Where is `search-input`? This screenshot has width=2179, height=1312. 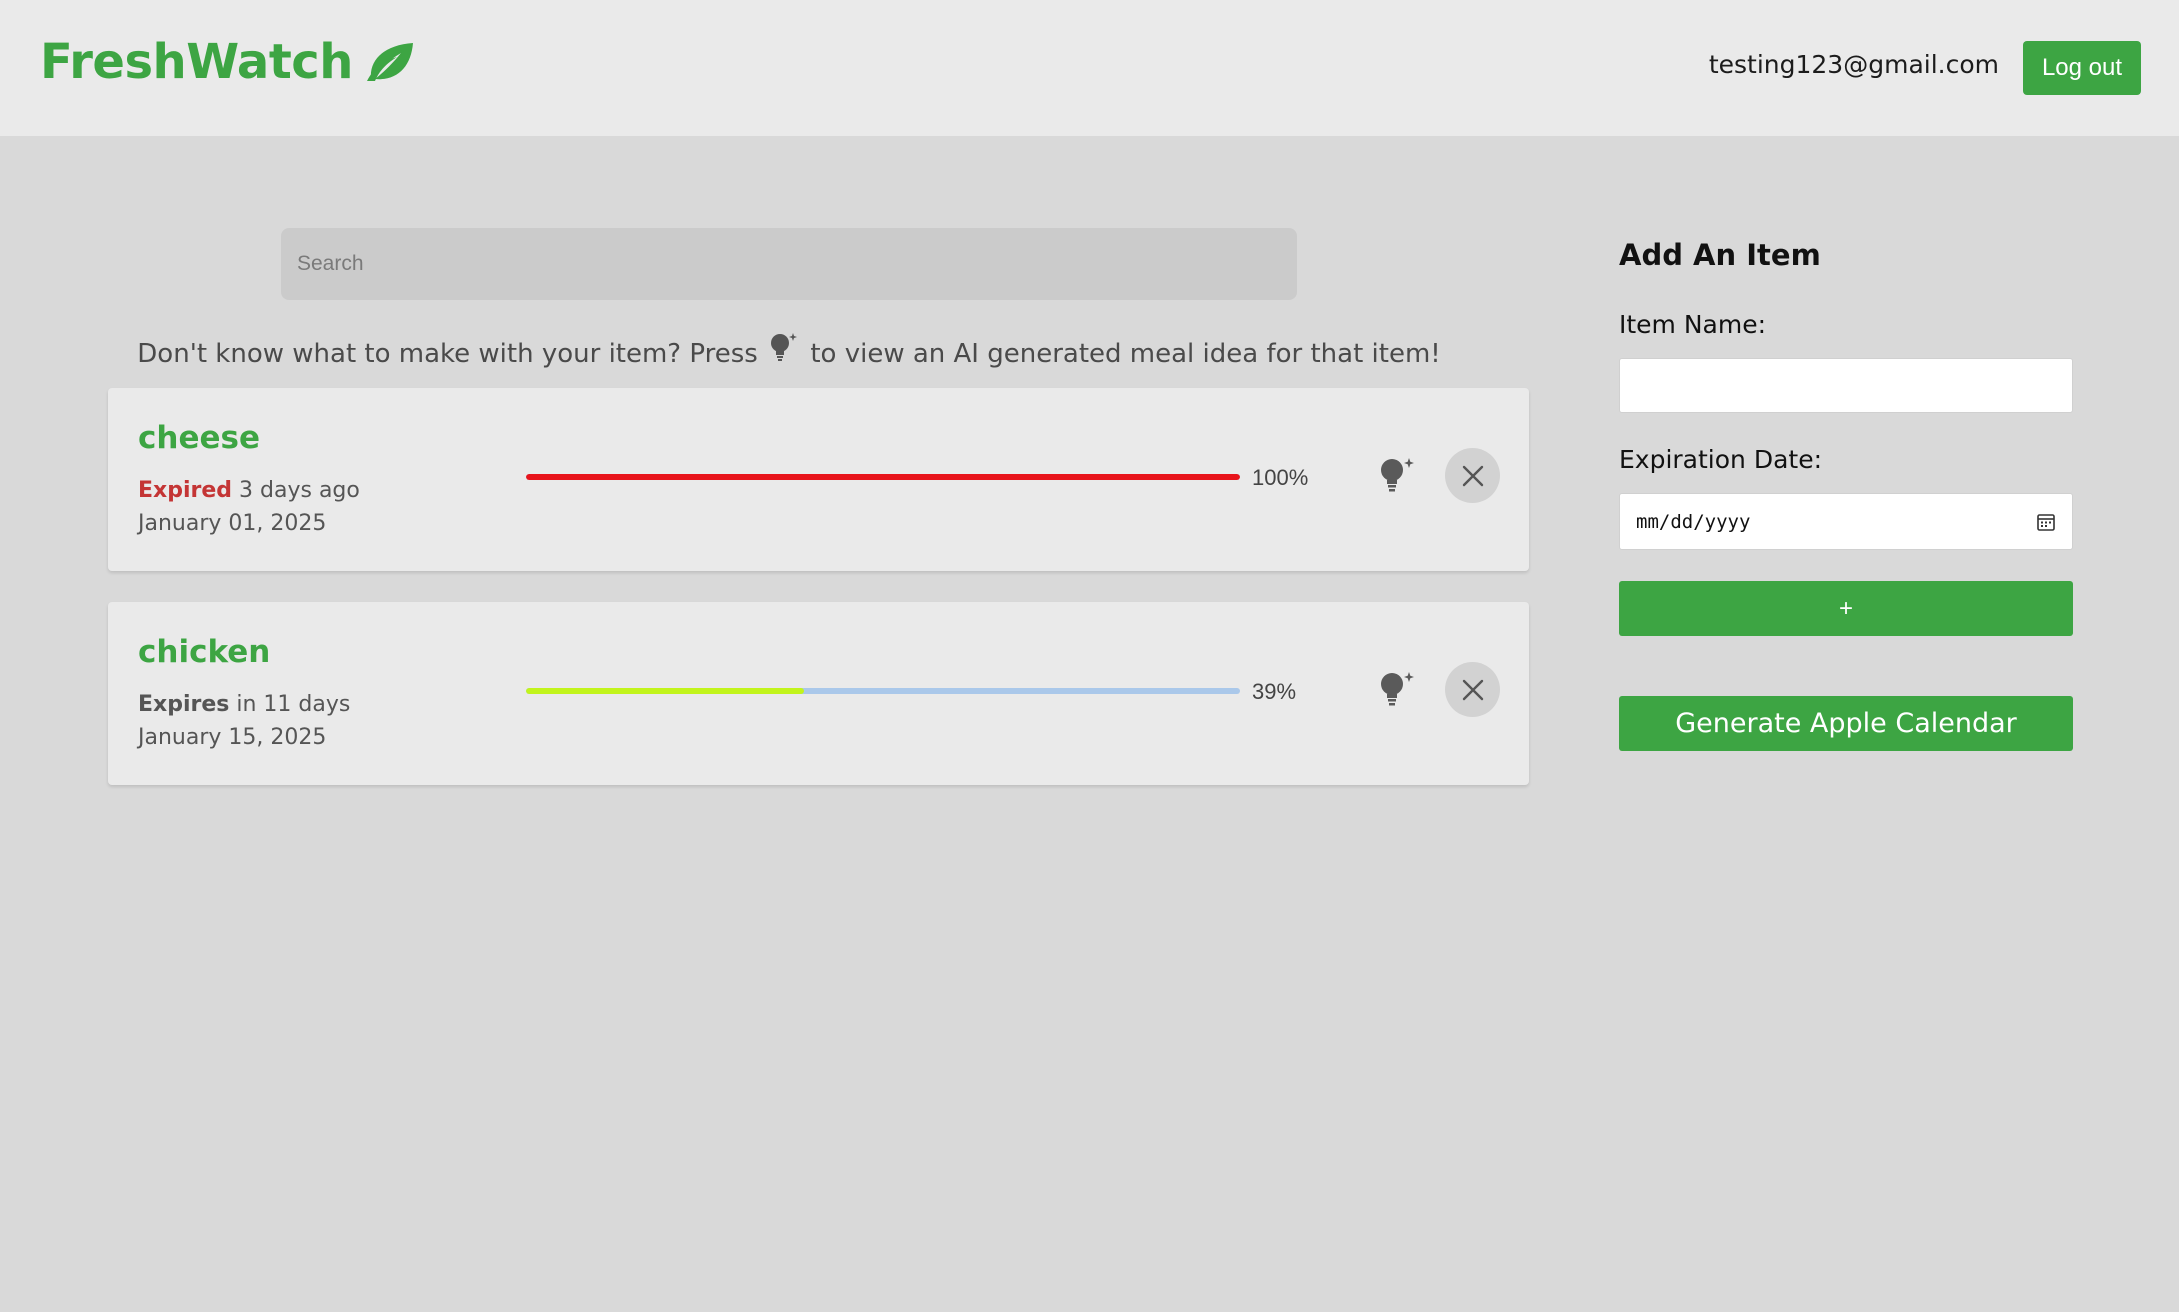 search-input is located at coordinates (789, 264).